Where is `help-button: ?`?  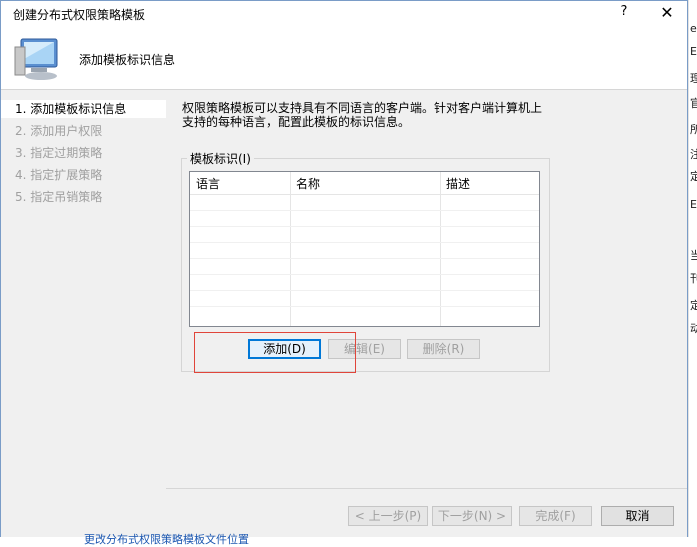 help-button: ? is located at coordinates (624, 14).